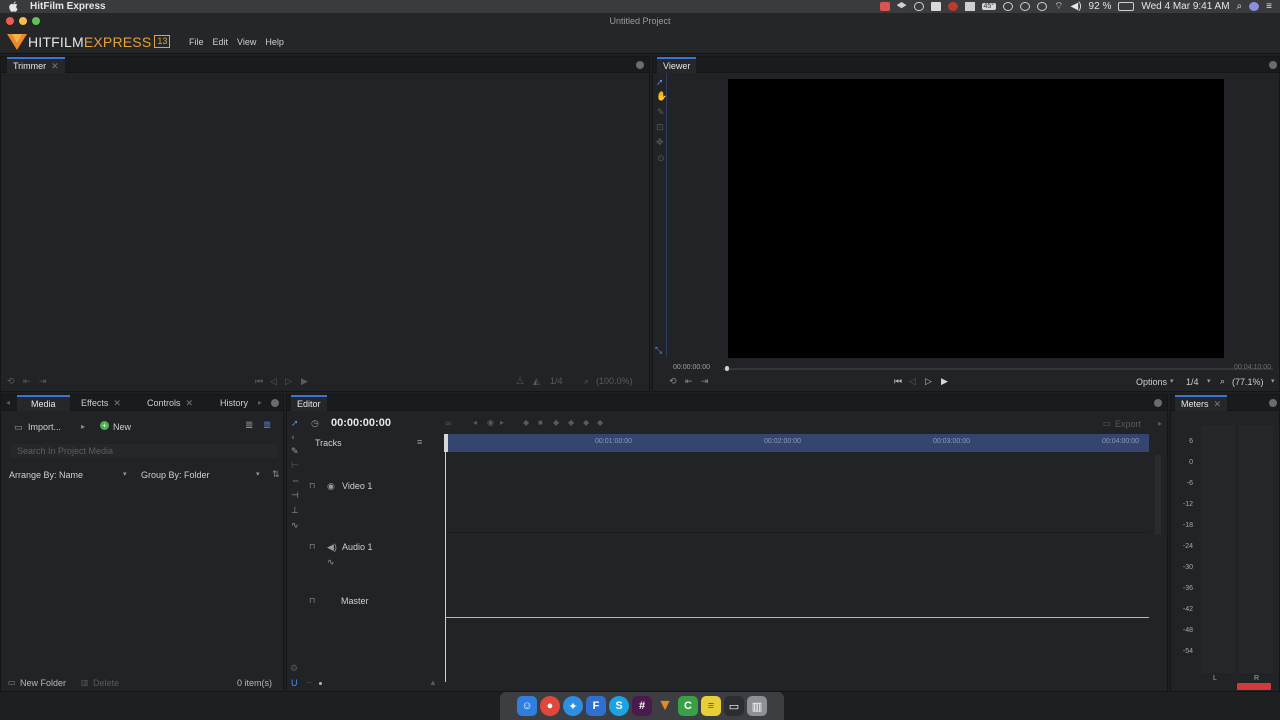  I want to click on notification-icon, so click(935, 6).